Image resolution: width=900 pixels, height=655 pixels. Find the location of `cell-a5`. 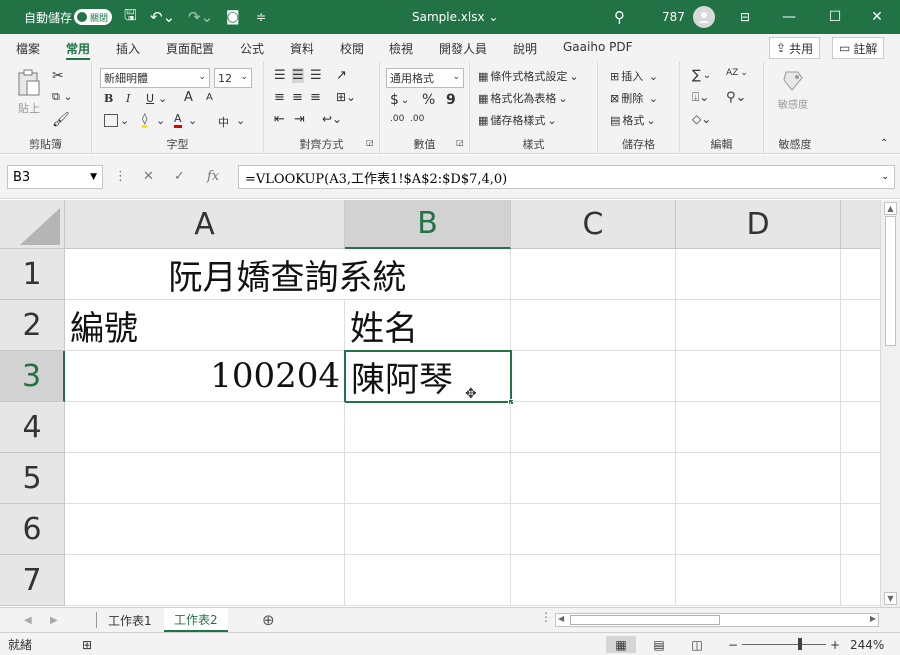

cell-a5 is located at coordinates (205, 478).